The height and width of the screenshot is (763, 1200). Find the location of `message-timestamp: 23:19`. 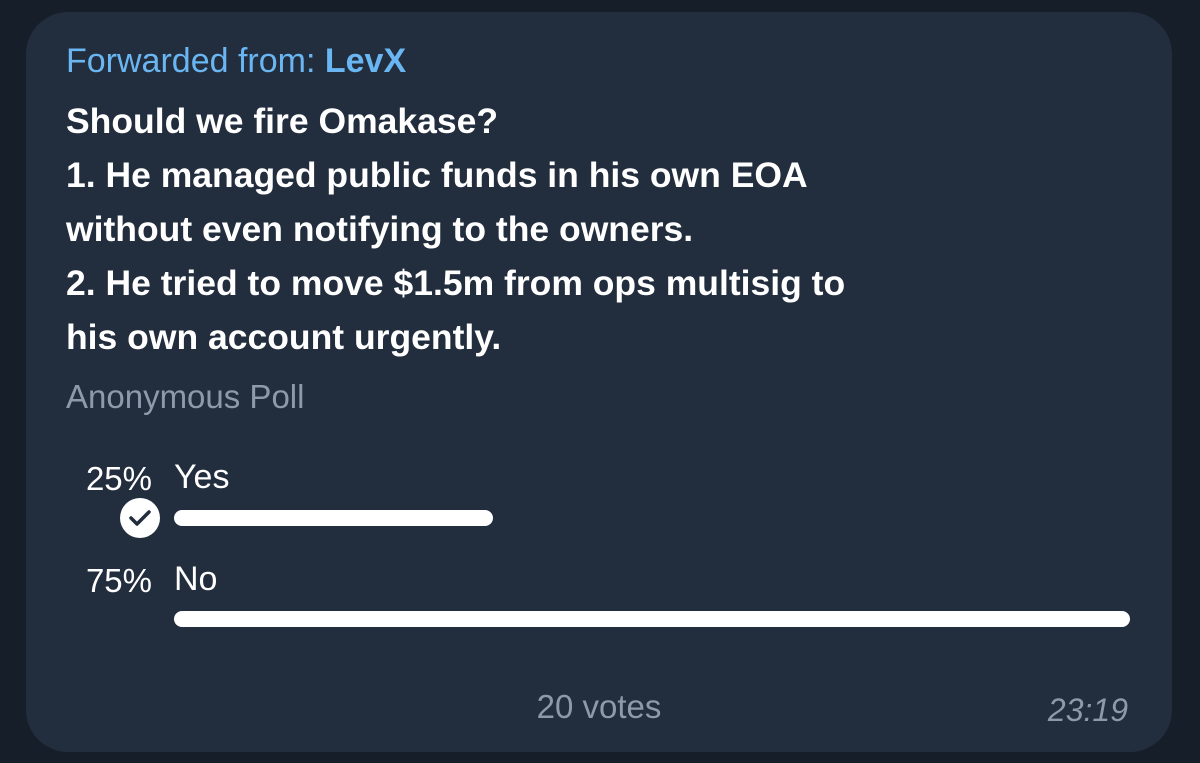

message-timestamp: 23:19 is located at coordinates (1087, 710).